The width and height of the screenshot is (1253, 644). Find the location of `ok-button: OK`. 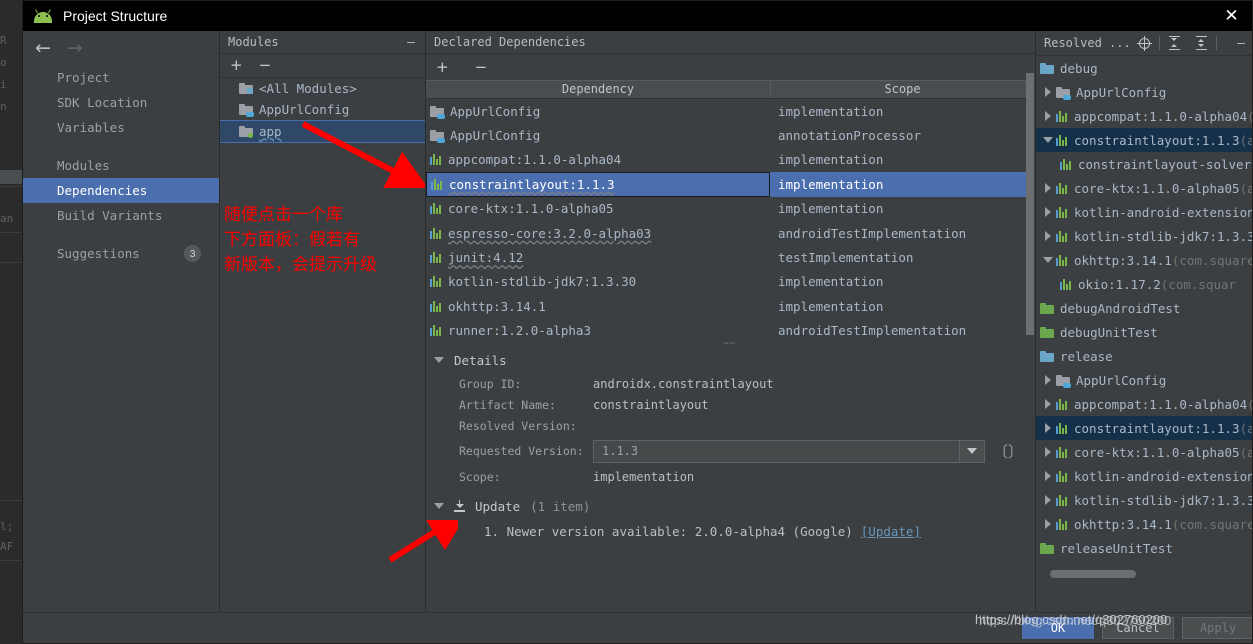

ok-button: OK is located at coordinates (1058, 628).